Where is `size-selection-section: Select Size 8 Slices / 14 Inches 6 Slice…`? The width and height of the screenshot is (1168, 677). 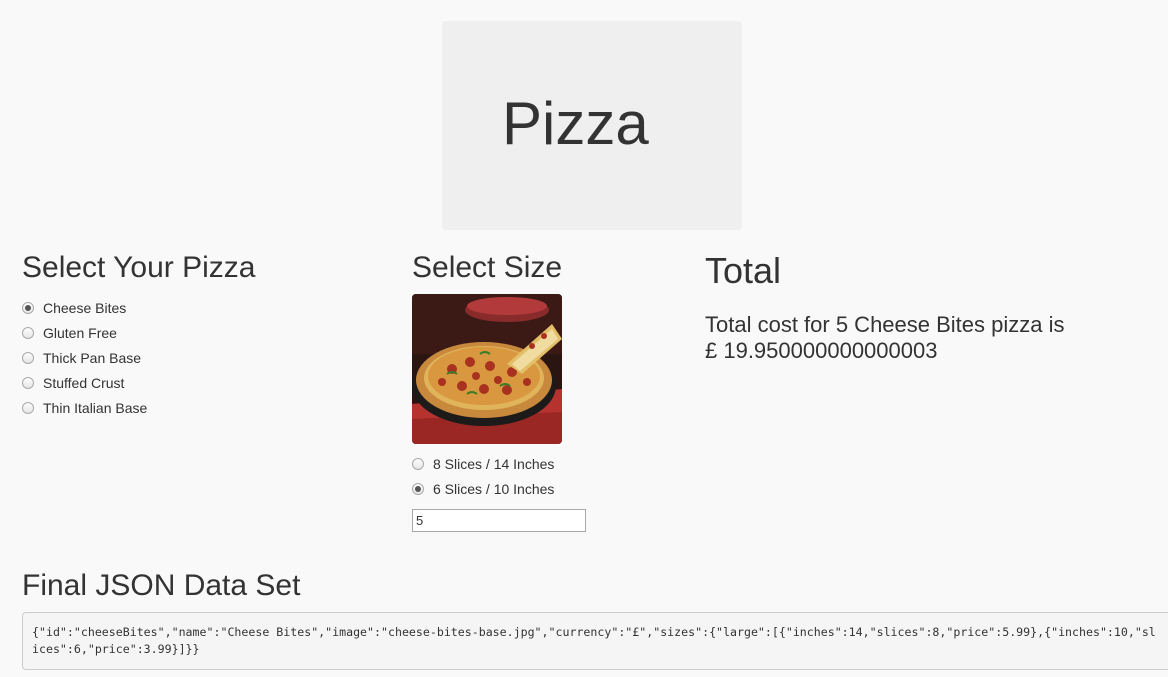 size-selection-section: Select Size 8 Slices / 14 Inches 6 Slice… is located at coordinates (537, 391).